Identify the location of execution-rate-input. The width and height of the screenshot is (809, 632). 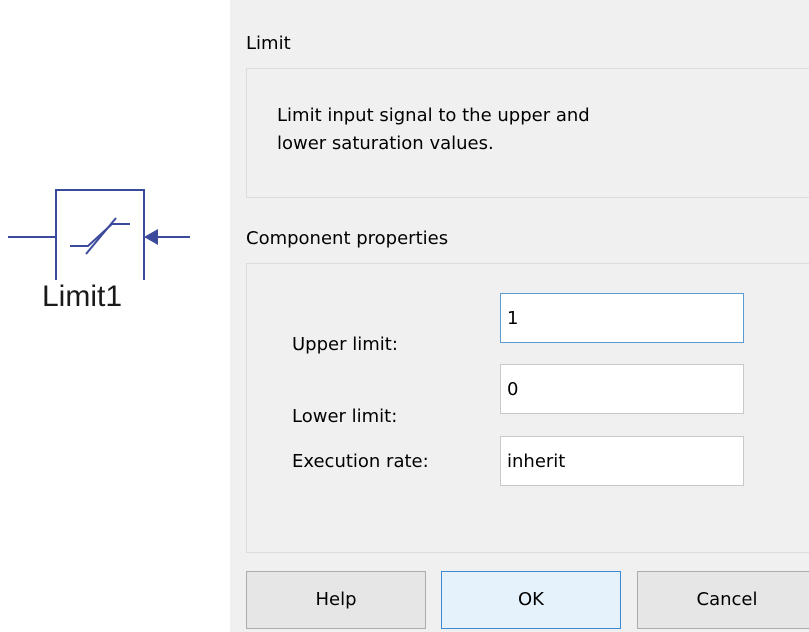
(622, 461).